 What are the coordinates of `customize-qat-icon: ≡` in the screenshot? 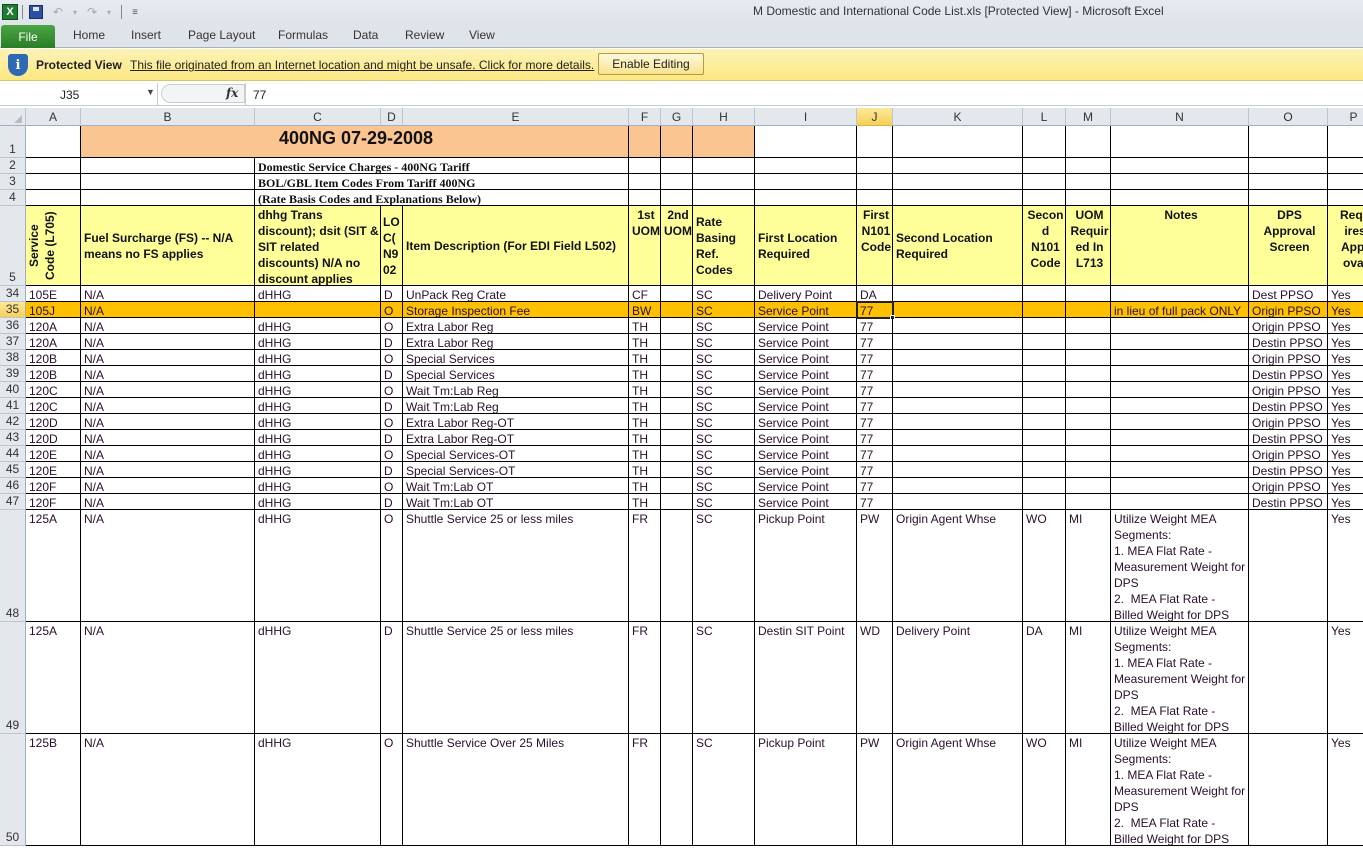 It's located at (135, 12).